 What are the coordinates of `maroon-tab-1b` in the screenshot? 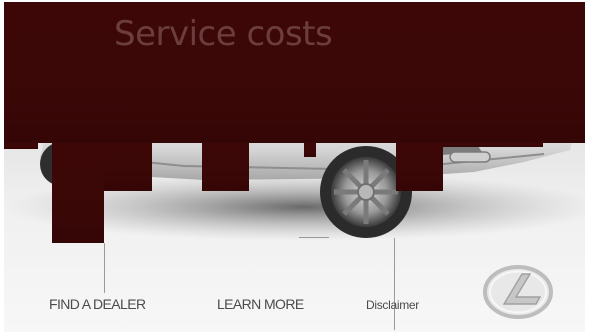 It's located at (128, 167).